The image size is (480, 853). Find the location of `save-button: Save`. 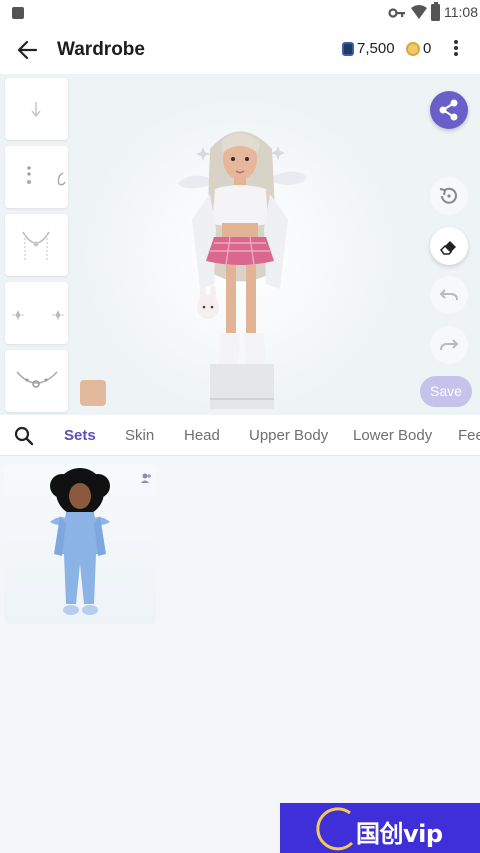

save-button: Save is located at coordinates (446, 391).